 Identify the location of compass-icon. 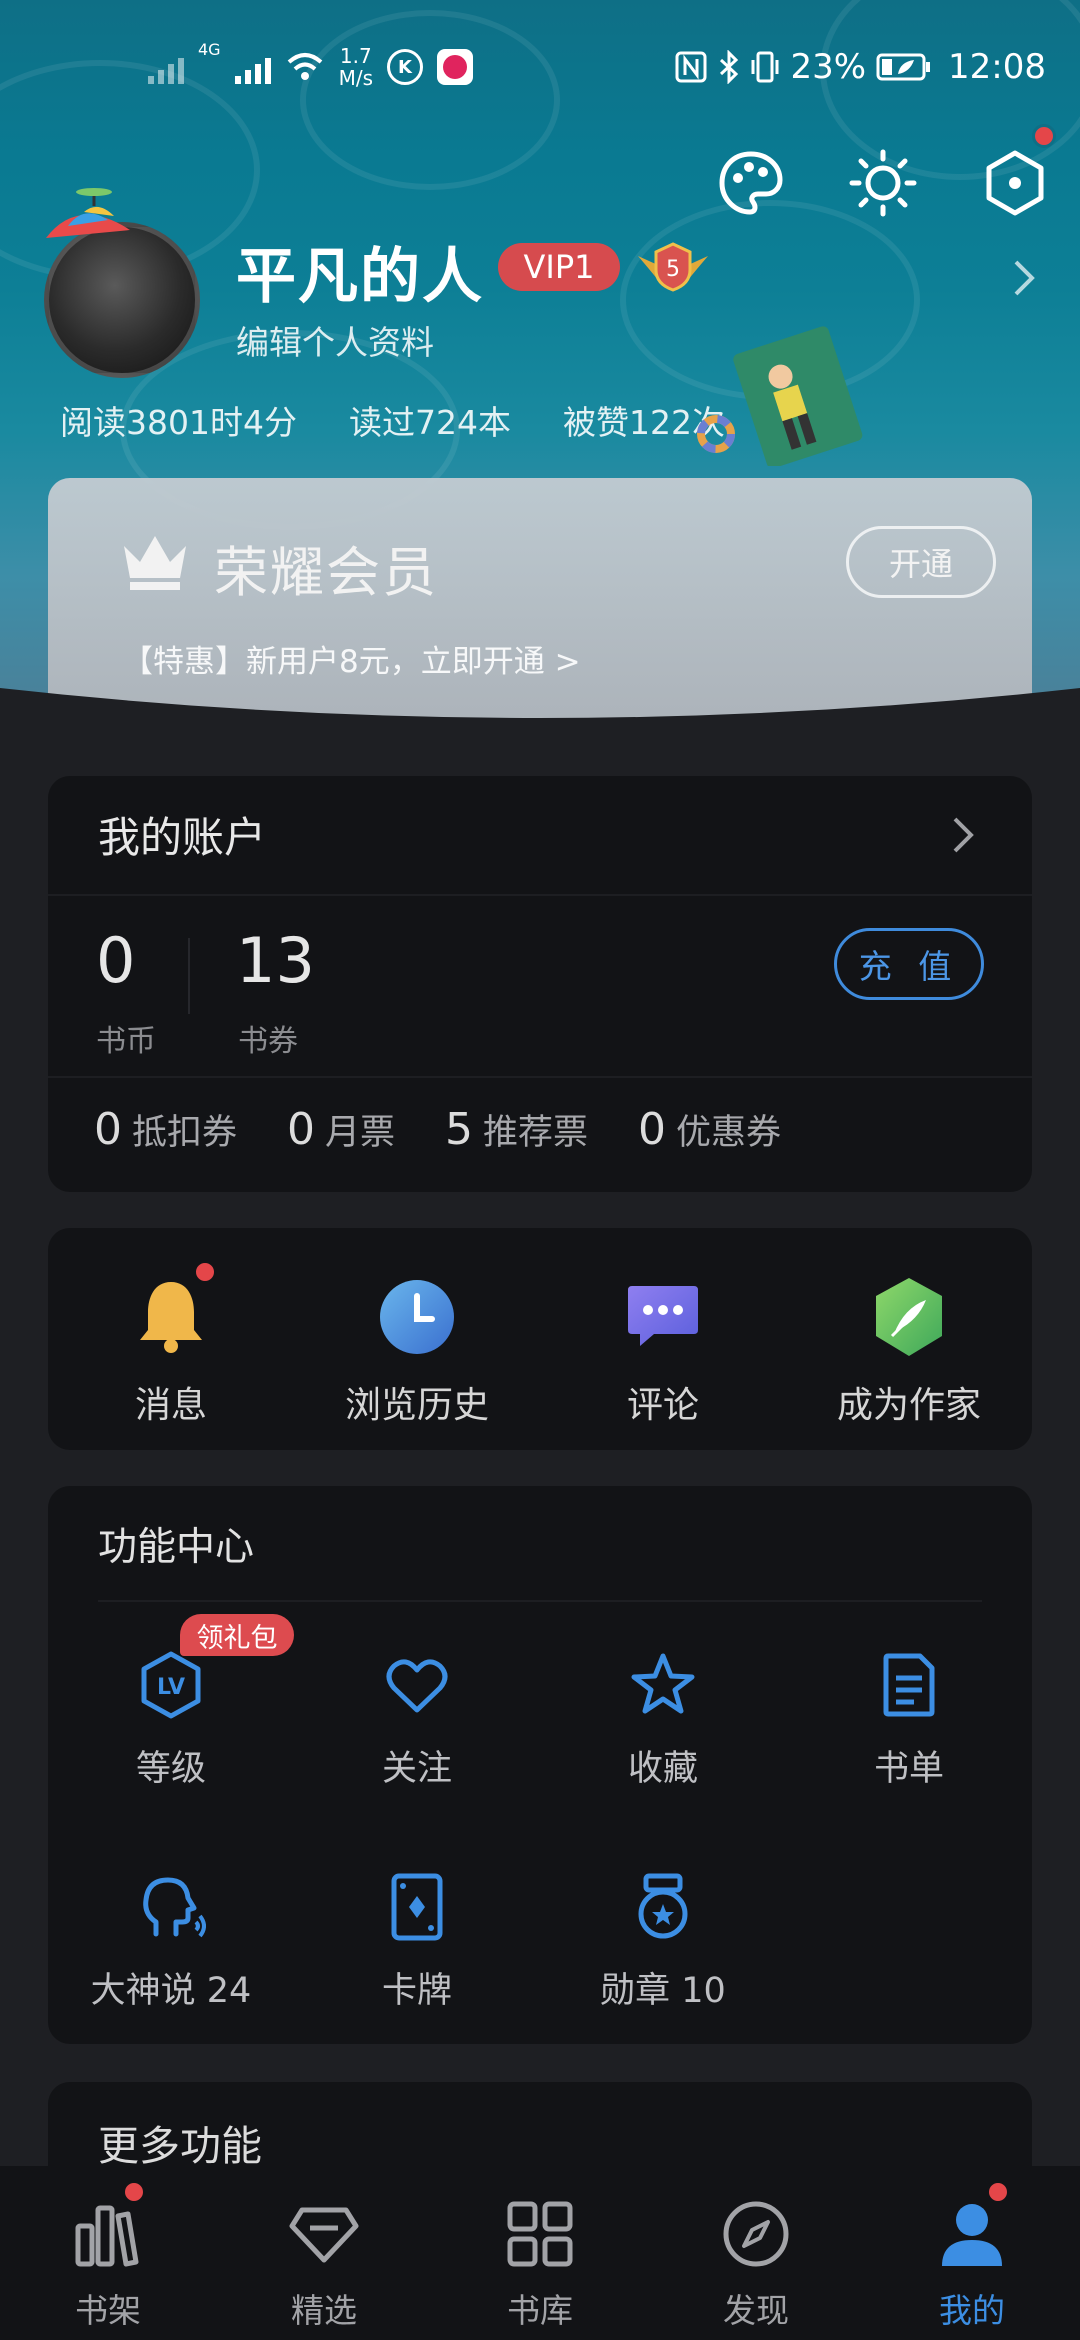
(756, 2234).